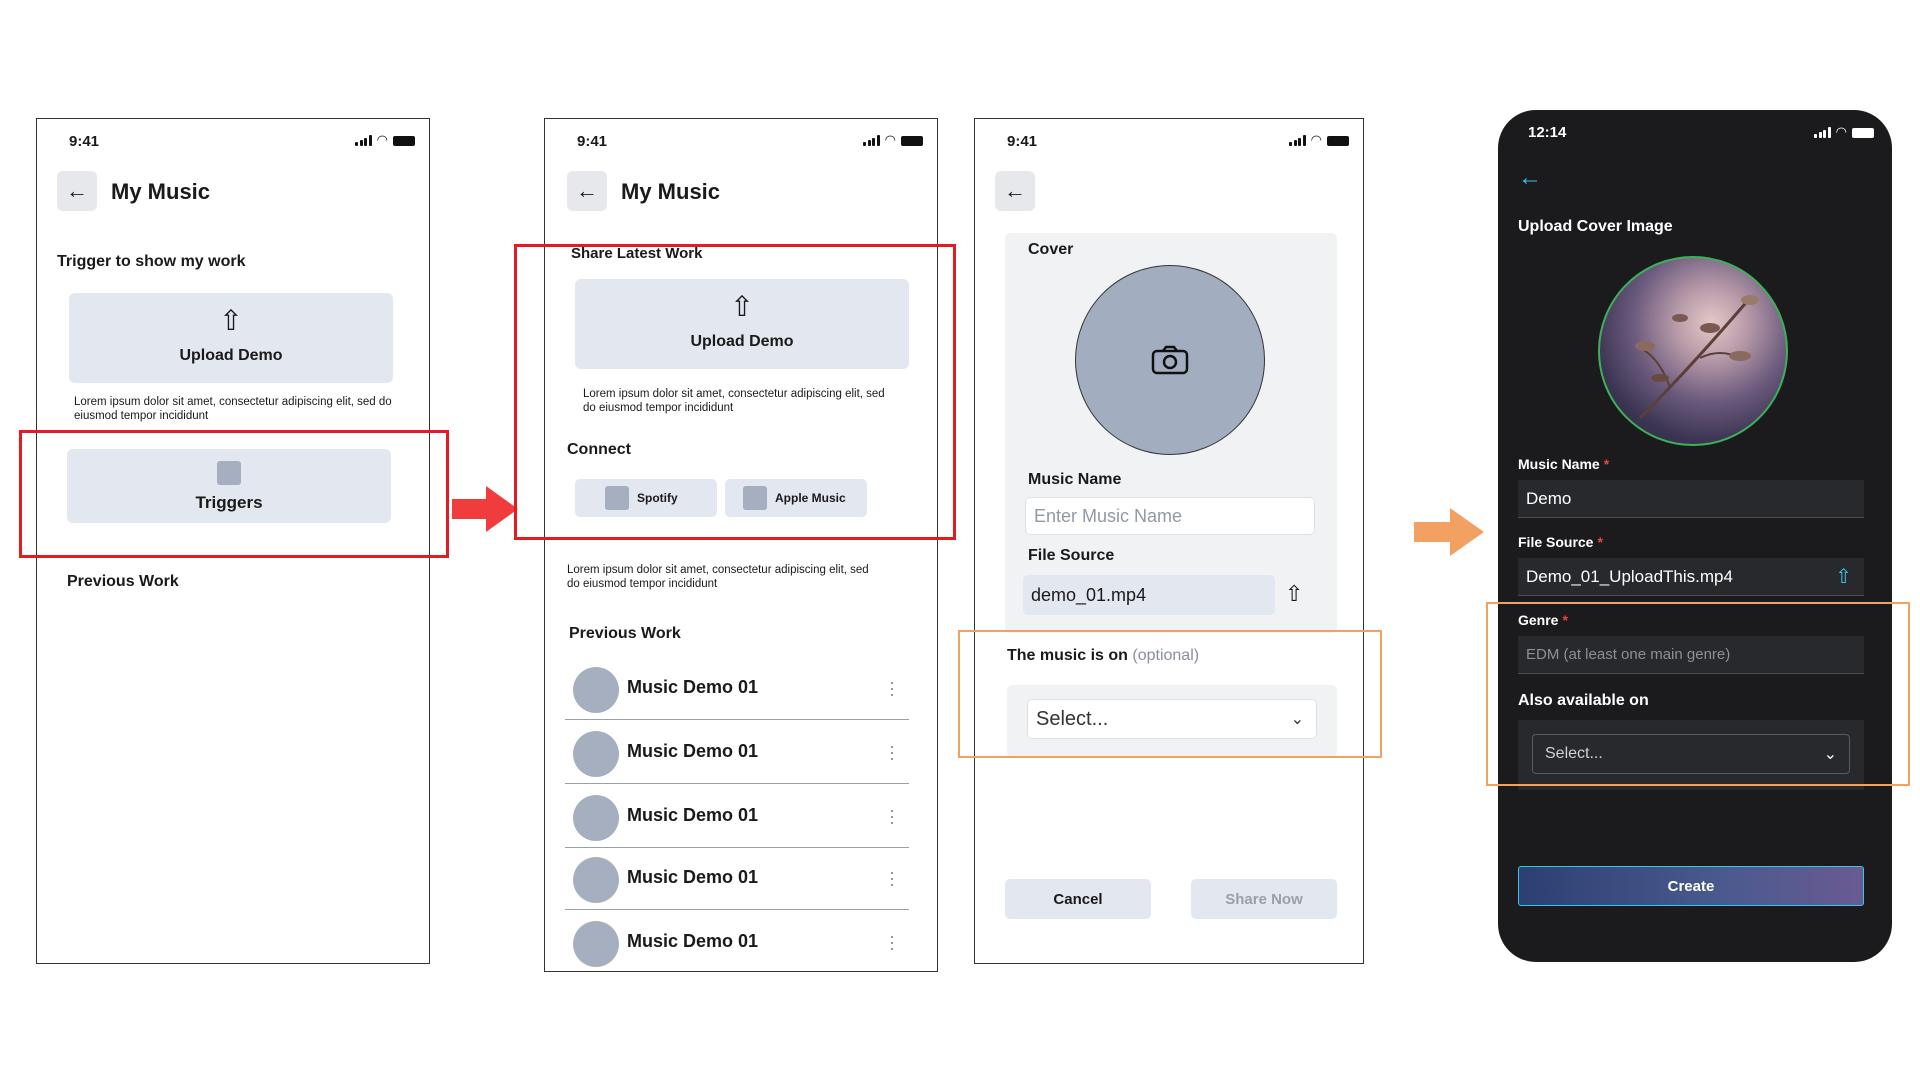 The image size is (1920, 1080). Describe the element at coordinates (1691, 499) in the screenshot. I see `music-name-input: Demo` at that location.